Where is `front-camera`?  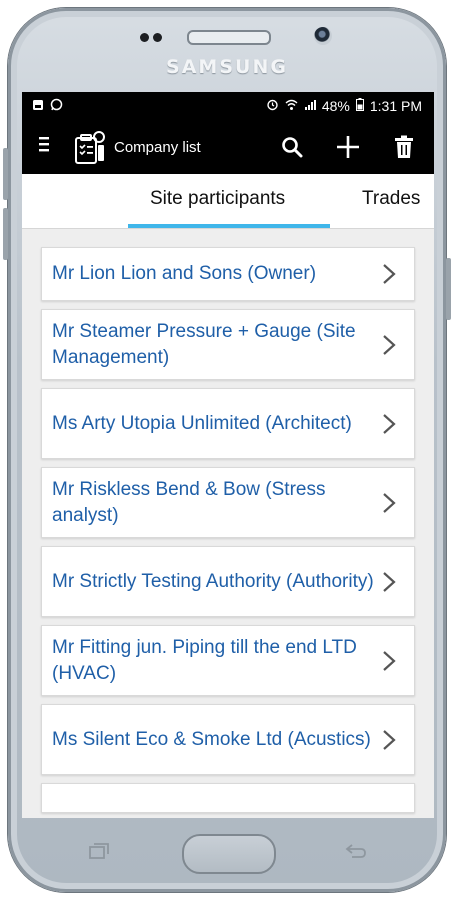
front-camera is located at coordinates (323, 36).